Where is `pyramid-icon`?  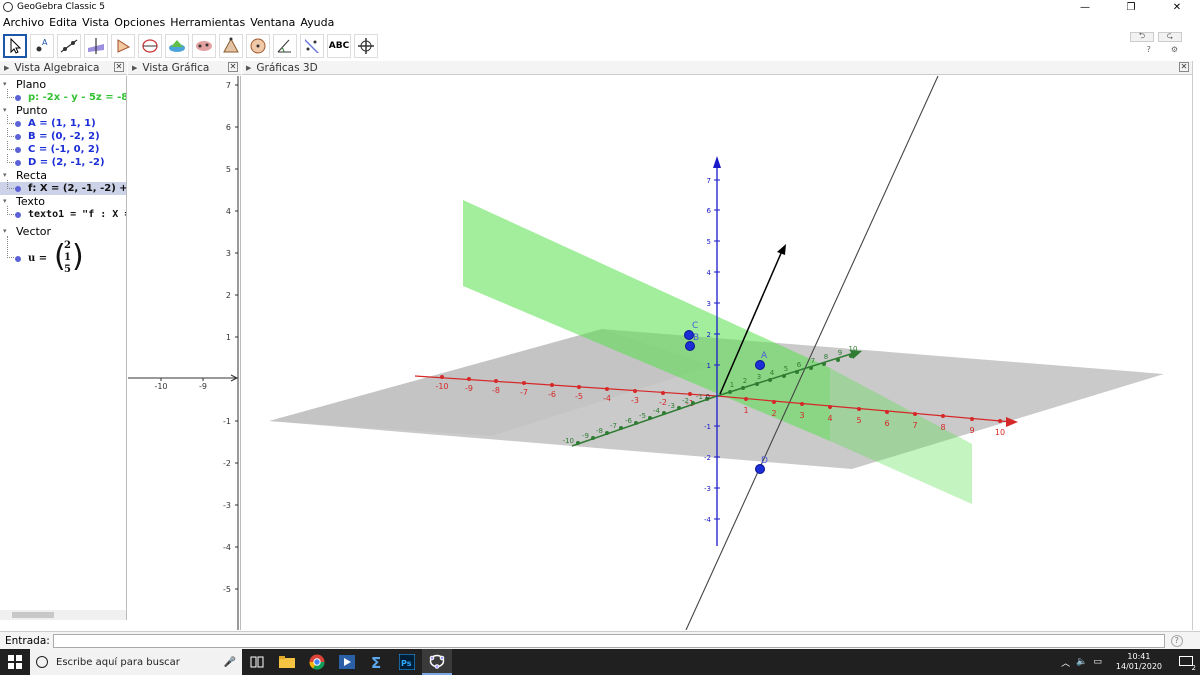 pyramid-icon is located at coordinates (231, 44).